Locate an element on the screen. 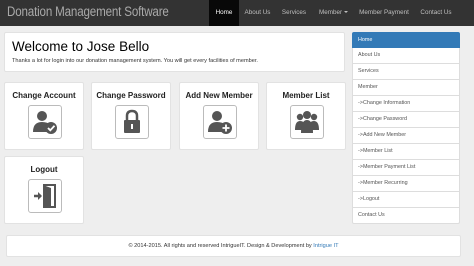 The width and height of the screenshot is (474, 266). exit-door-icon is located at coordinates (45, 196).